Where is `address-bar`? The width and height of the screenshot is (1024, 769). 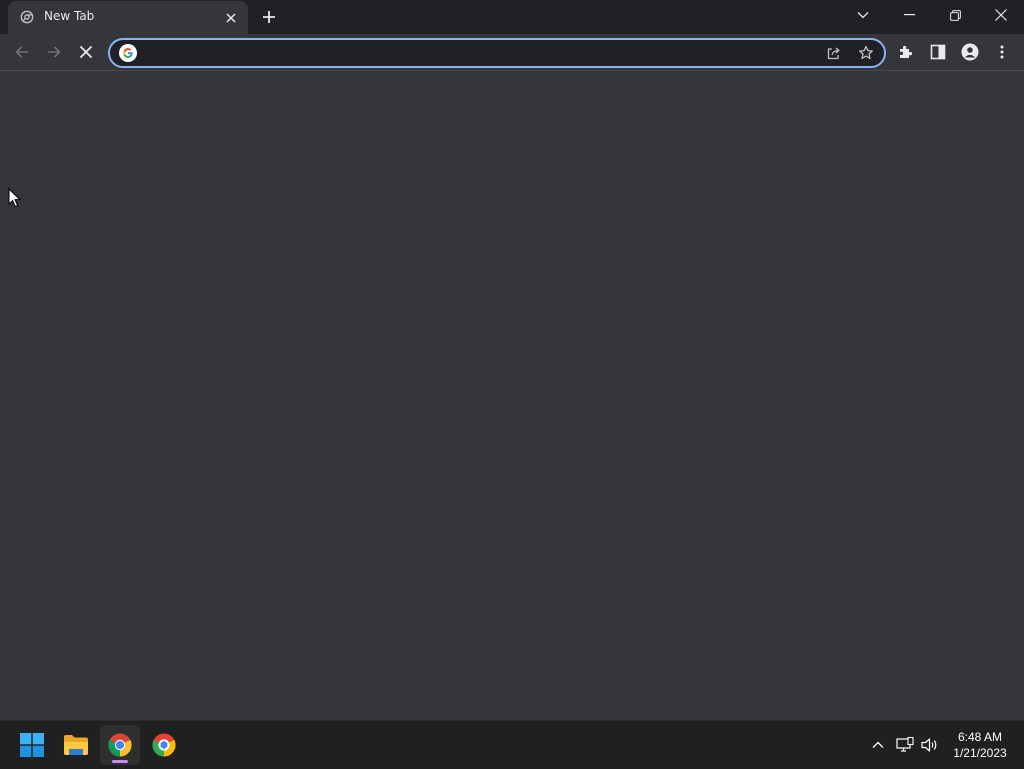
address-bar is located at coordinates (497, 53).